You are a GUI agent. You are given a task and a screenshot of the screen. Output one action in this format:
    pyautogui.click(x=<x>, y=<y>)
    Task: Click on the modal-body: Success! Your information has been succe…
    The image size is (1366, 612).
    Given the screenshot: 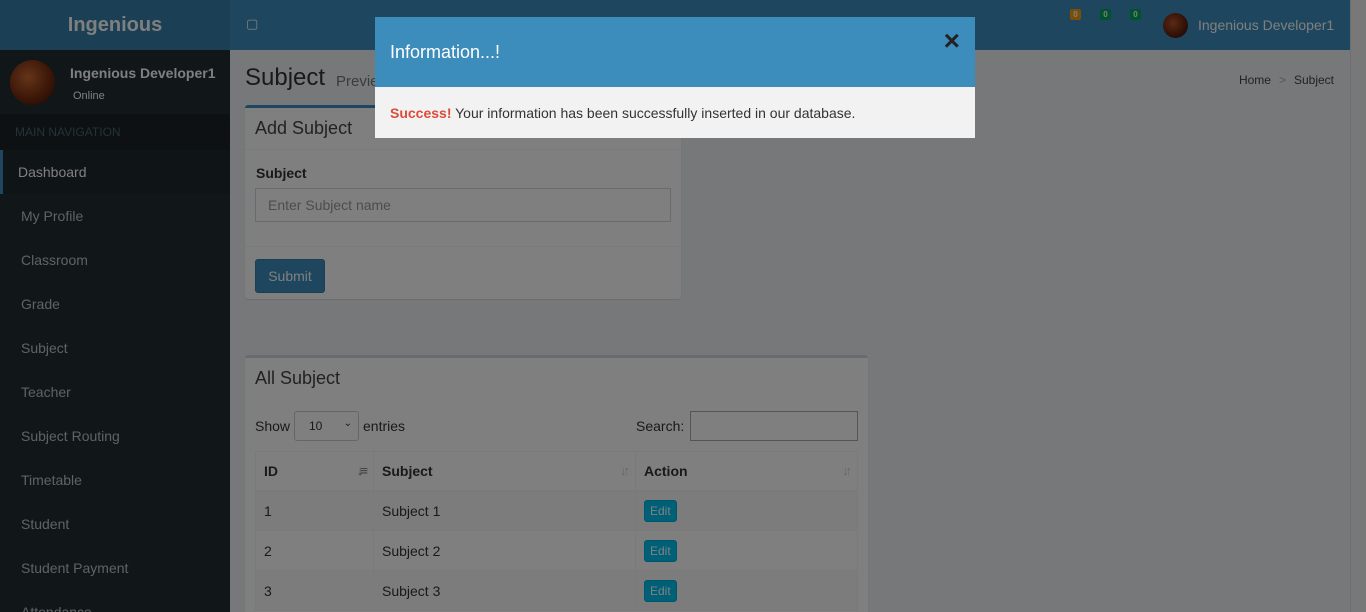 What is the action you would take?
    pyautogui.click(x=675, y=112)
    